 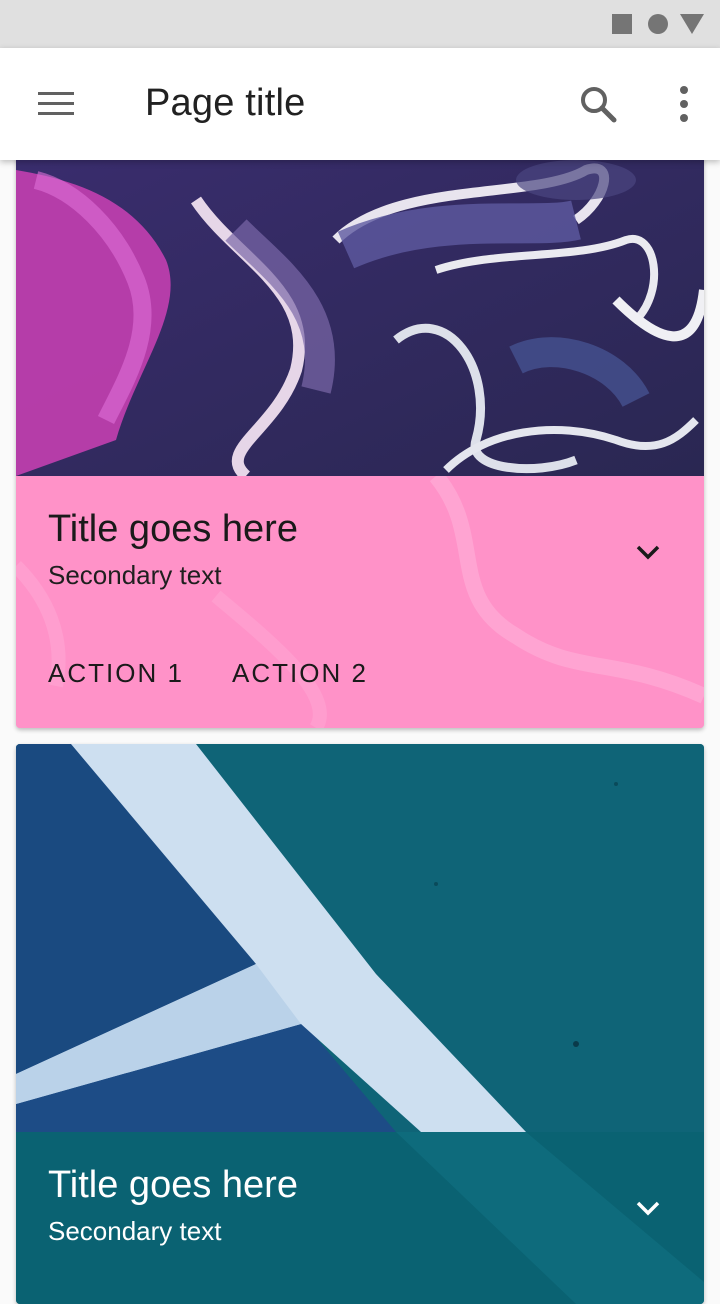 I want to click on app-bar: Page title, so click(x=360, y=104).